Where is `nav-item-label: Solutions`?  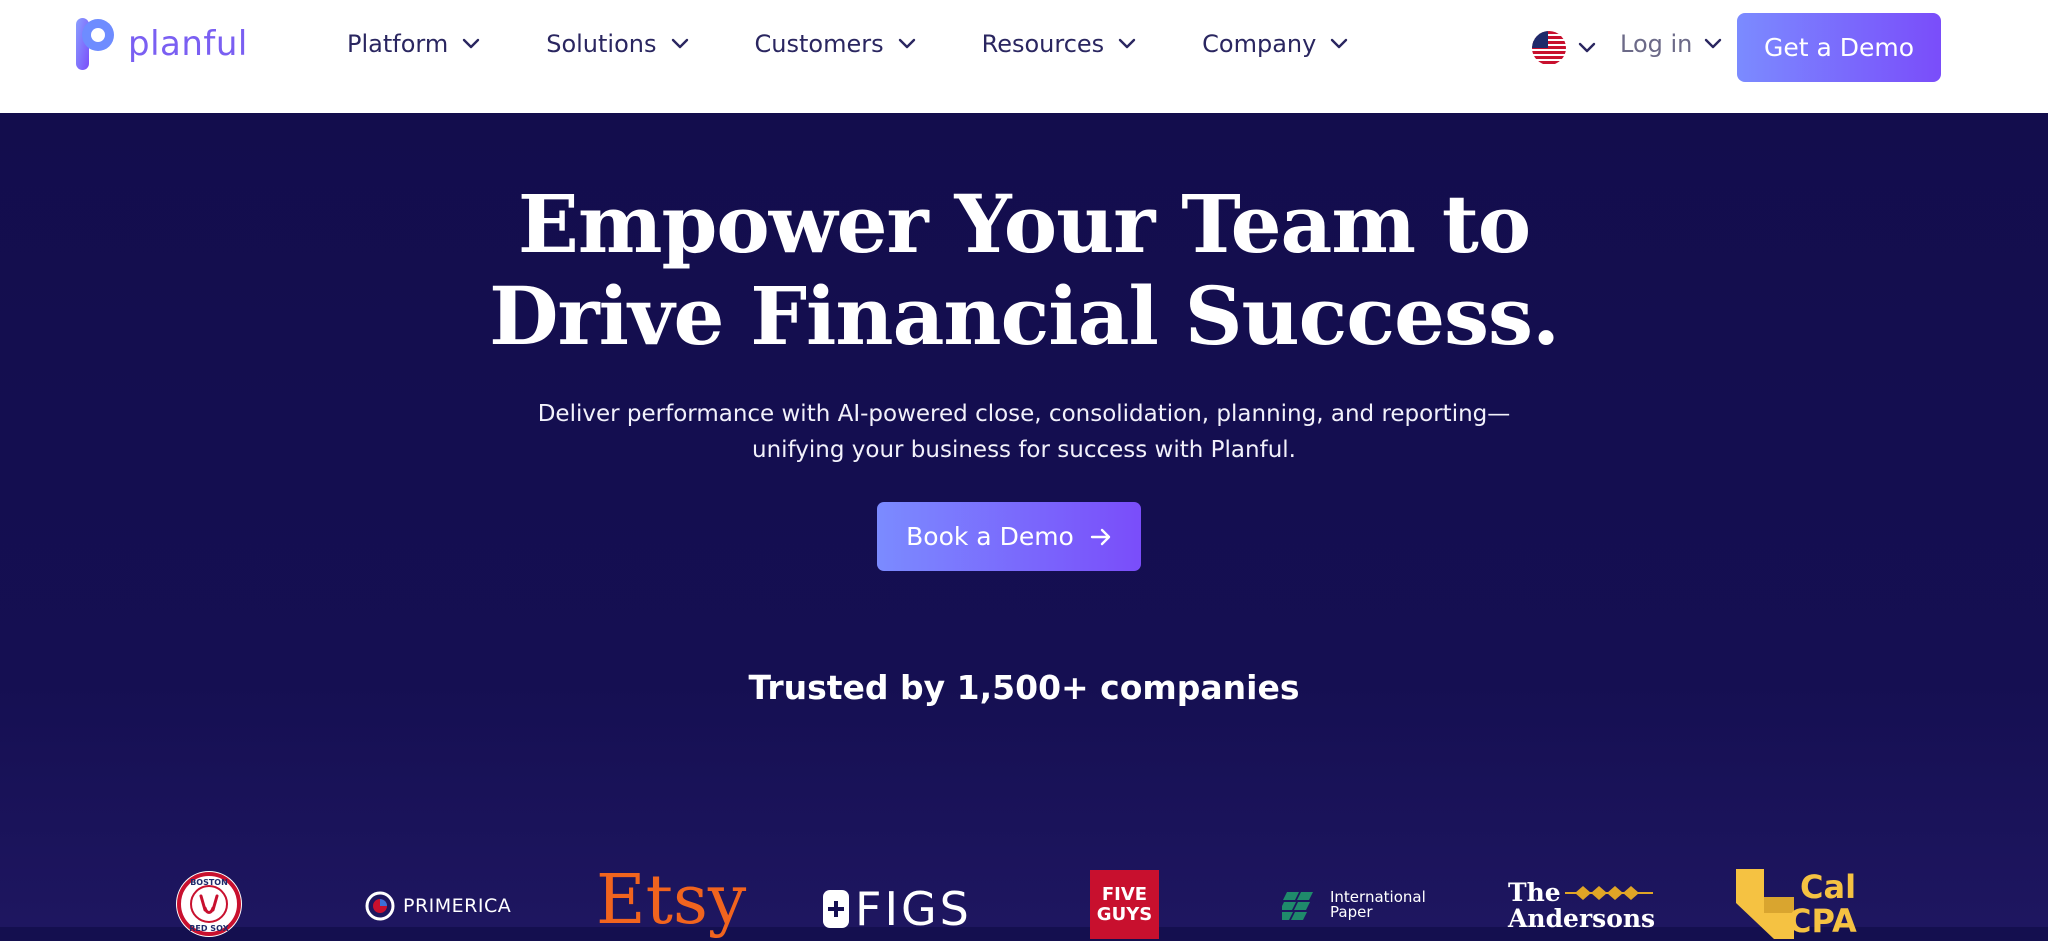
nav-item-label: Solutions is located at coordinates (601, 44).